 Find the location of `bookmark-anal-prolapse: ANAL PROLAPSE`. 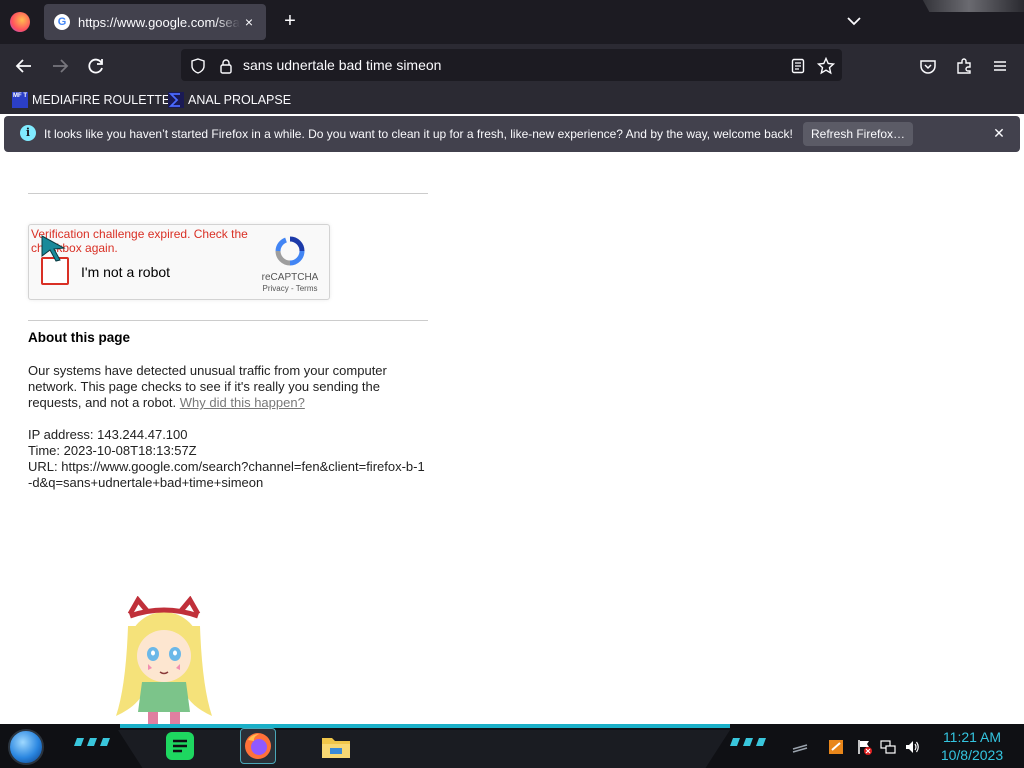

bookmark-anal-prolapse: ANAL PROLAPSE is located at coordinates (229, 100).